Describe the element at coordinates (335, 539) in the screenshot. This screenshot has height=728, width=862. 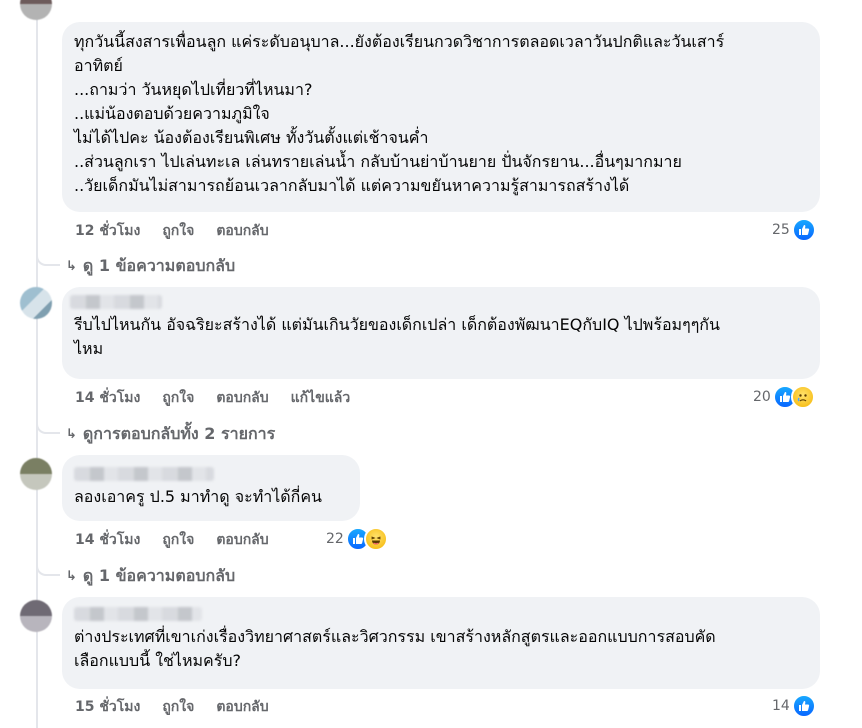
I see `reaction-count: 22` at that location.